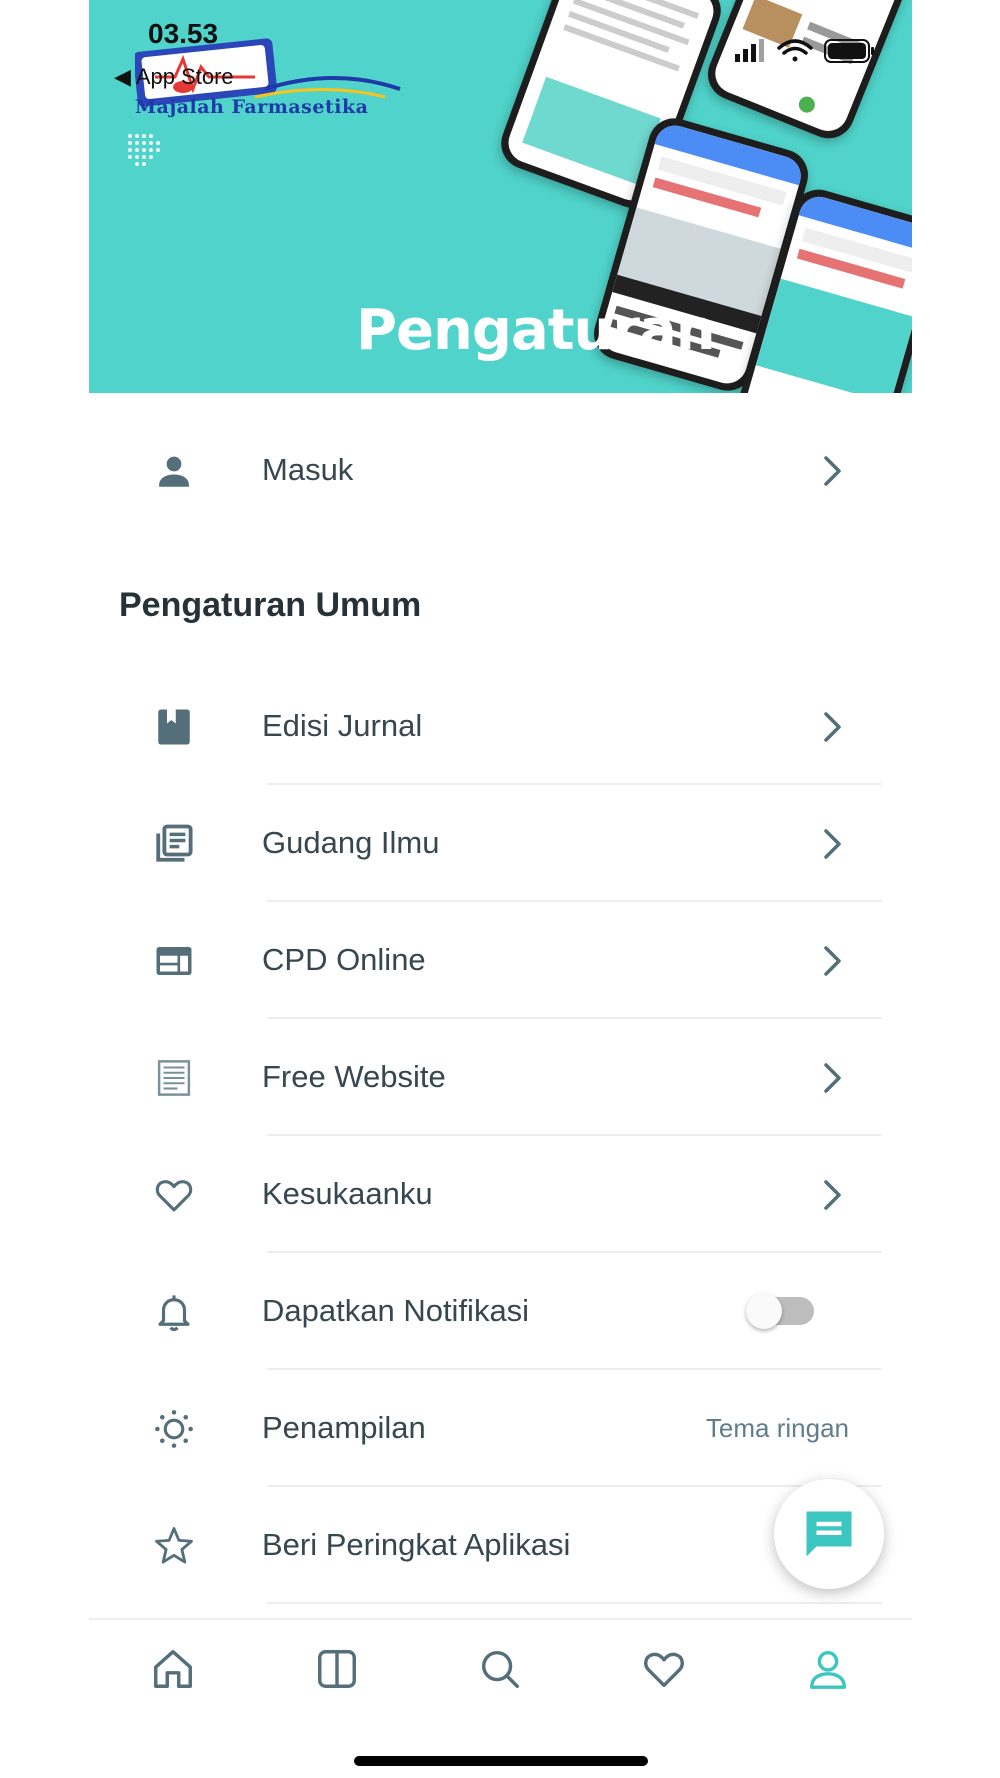 The height and width of the screenshot is (1778, 1000). Describe the element at coordinates (500, 1077) in the screenshot. I see `menu-item-free-website: Free Website` at that location.